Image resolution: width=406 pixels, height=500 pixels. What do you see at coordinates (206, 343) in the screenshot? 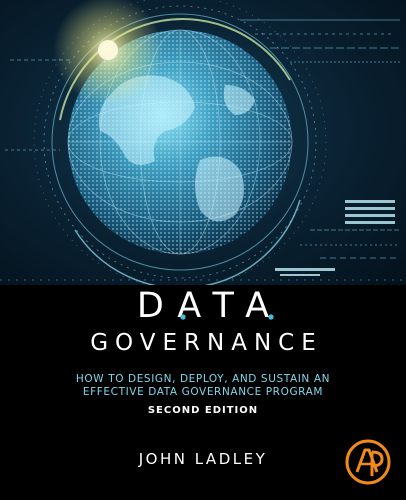
I see `title-word-governance: GOVERNANCE` at bounding box center [206, 343].